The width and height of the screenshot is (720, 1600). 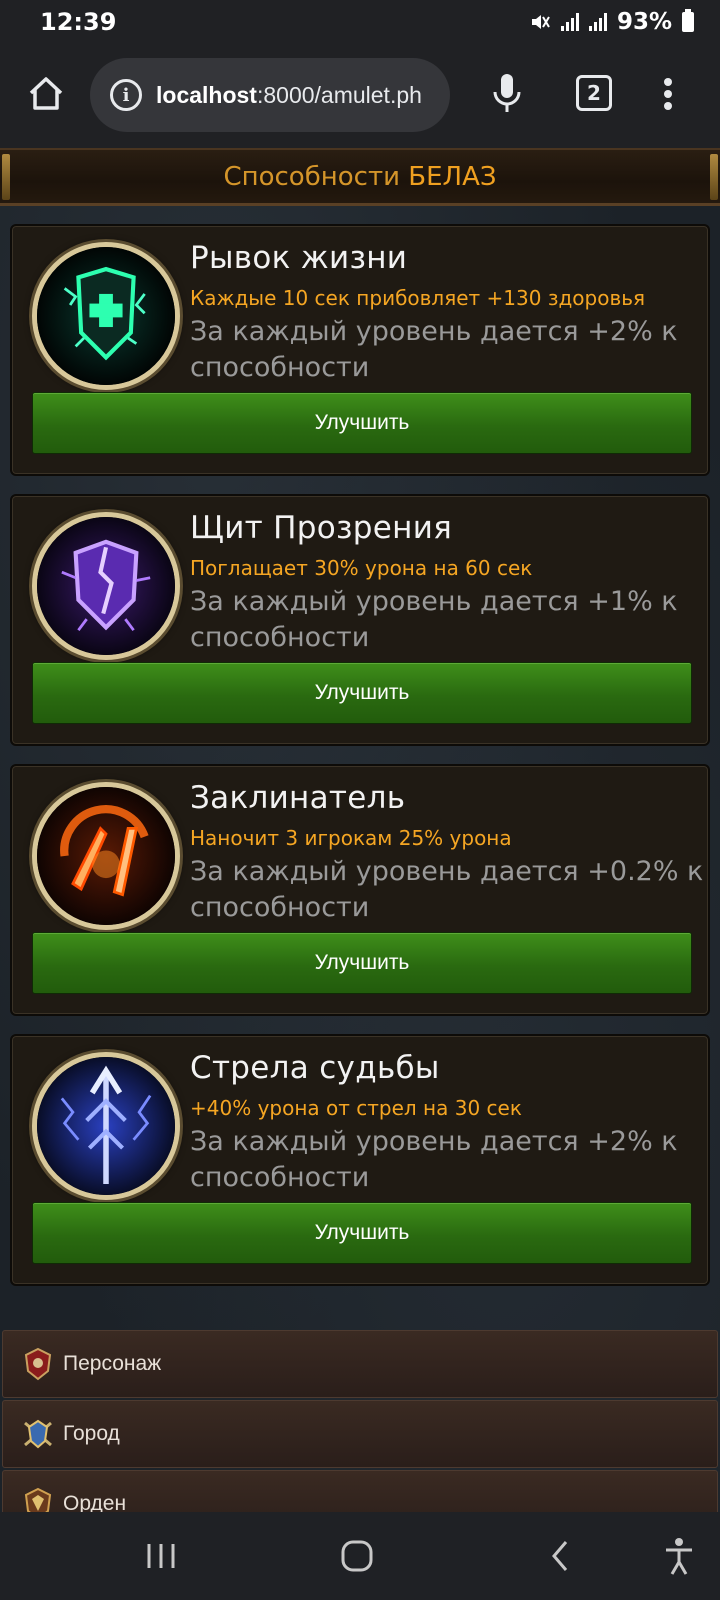 What do you see at coordinates (126, 95) in the screenshot?
I see `info-icon: i` at bounding box center [126, 95].